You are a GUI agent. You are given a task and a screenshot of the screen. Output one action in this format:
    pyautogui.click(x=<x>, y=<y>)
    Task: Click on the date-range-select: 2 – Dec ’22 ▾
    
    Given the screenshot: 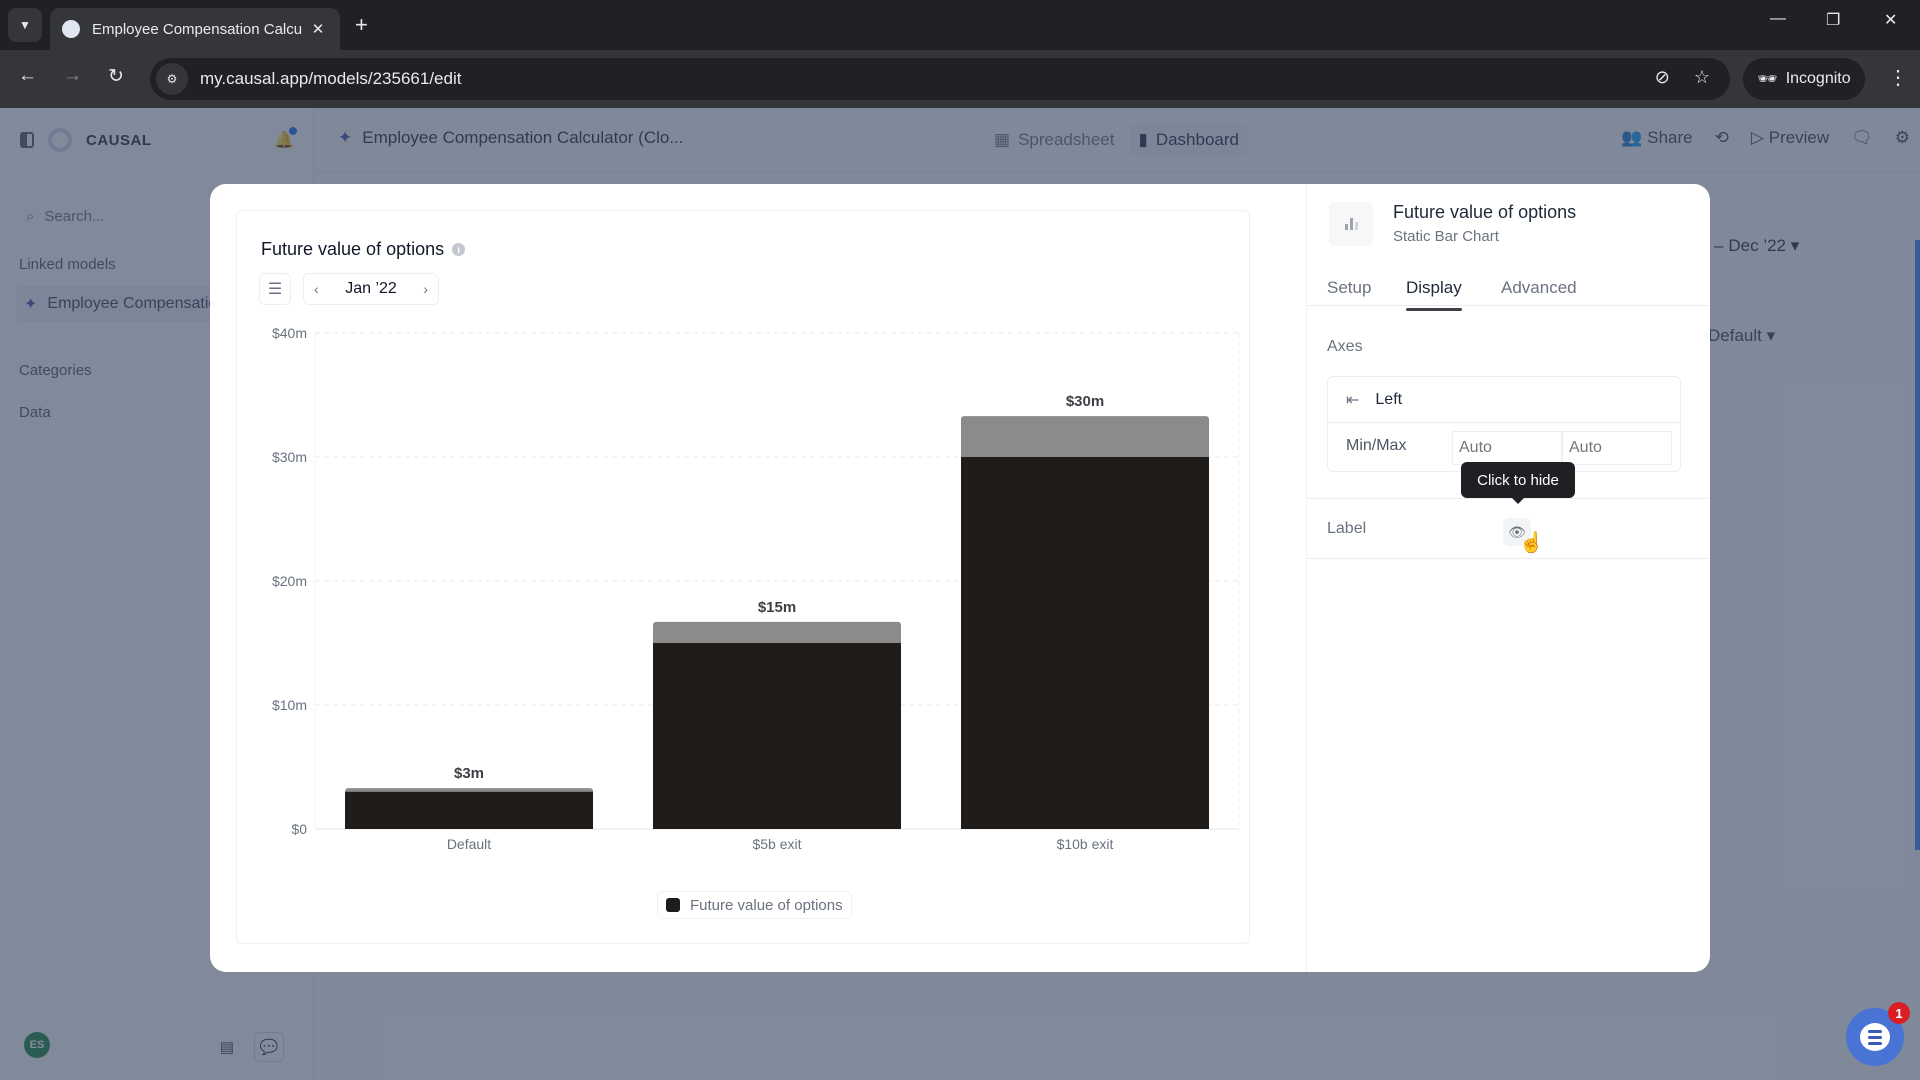 What is the action you would take?
    pyautogui.click(x=1749, y=246)
    